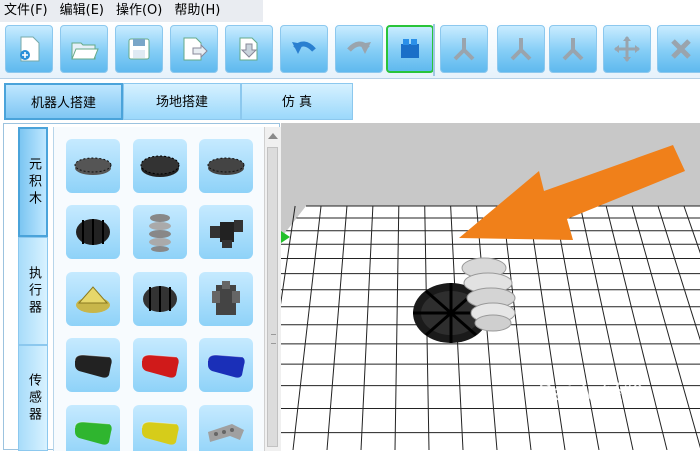  I want to click on tab-field-build: 场地搭建, so click(182, 101).